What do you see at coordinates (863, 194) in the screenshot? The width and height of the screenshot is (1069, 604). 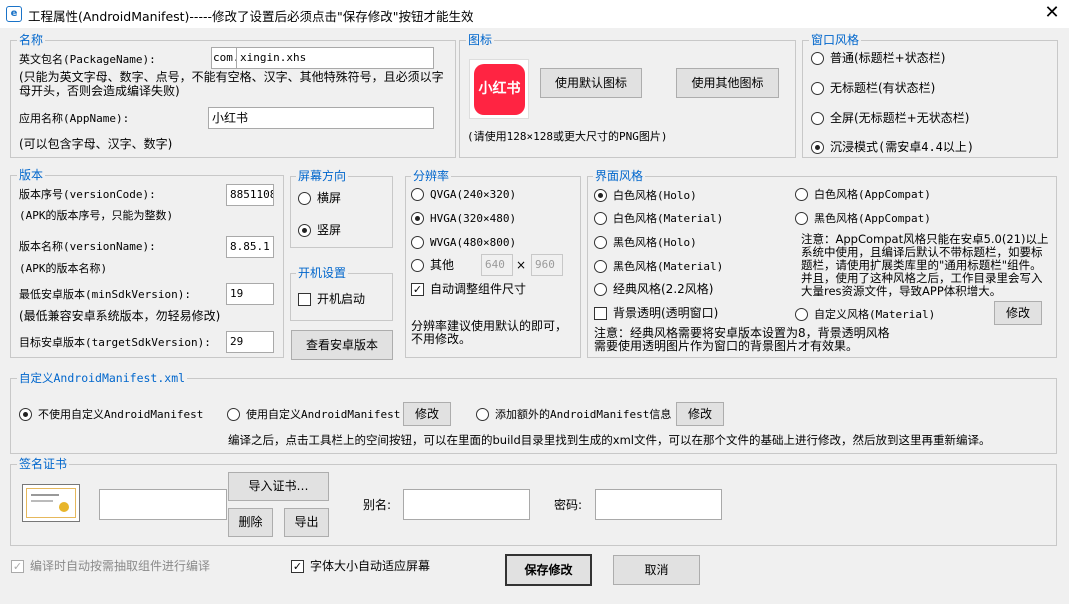 I see `style-white-appcompat: 白色风格(AppCompat)` at bounding box center [863, 194].